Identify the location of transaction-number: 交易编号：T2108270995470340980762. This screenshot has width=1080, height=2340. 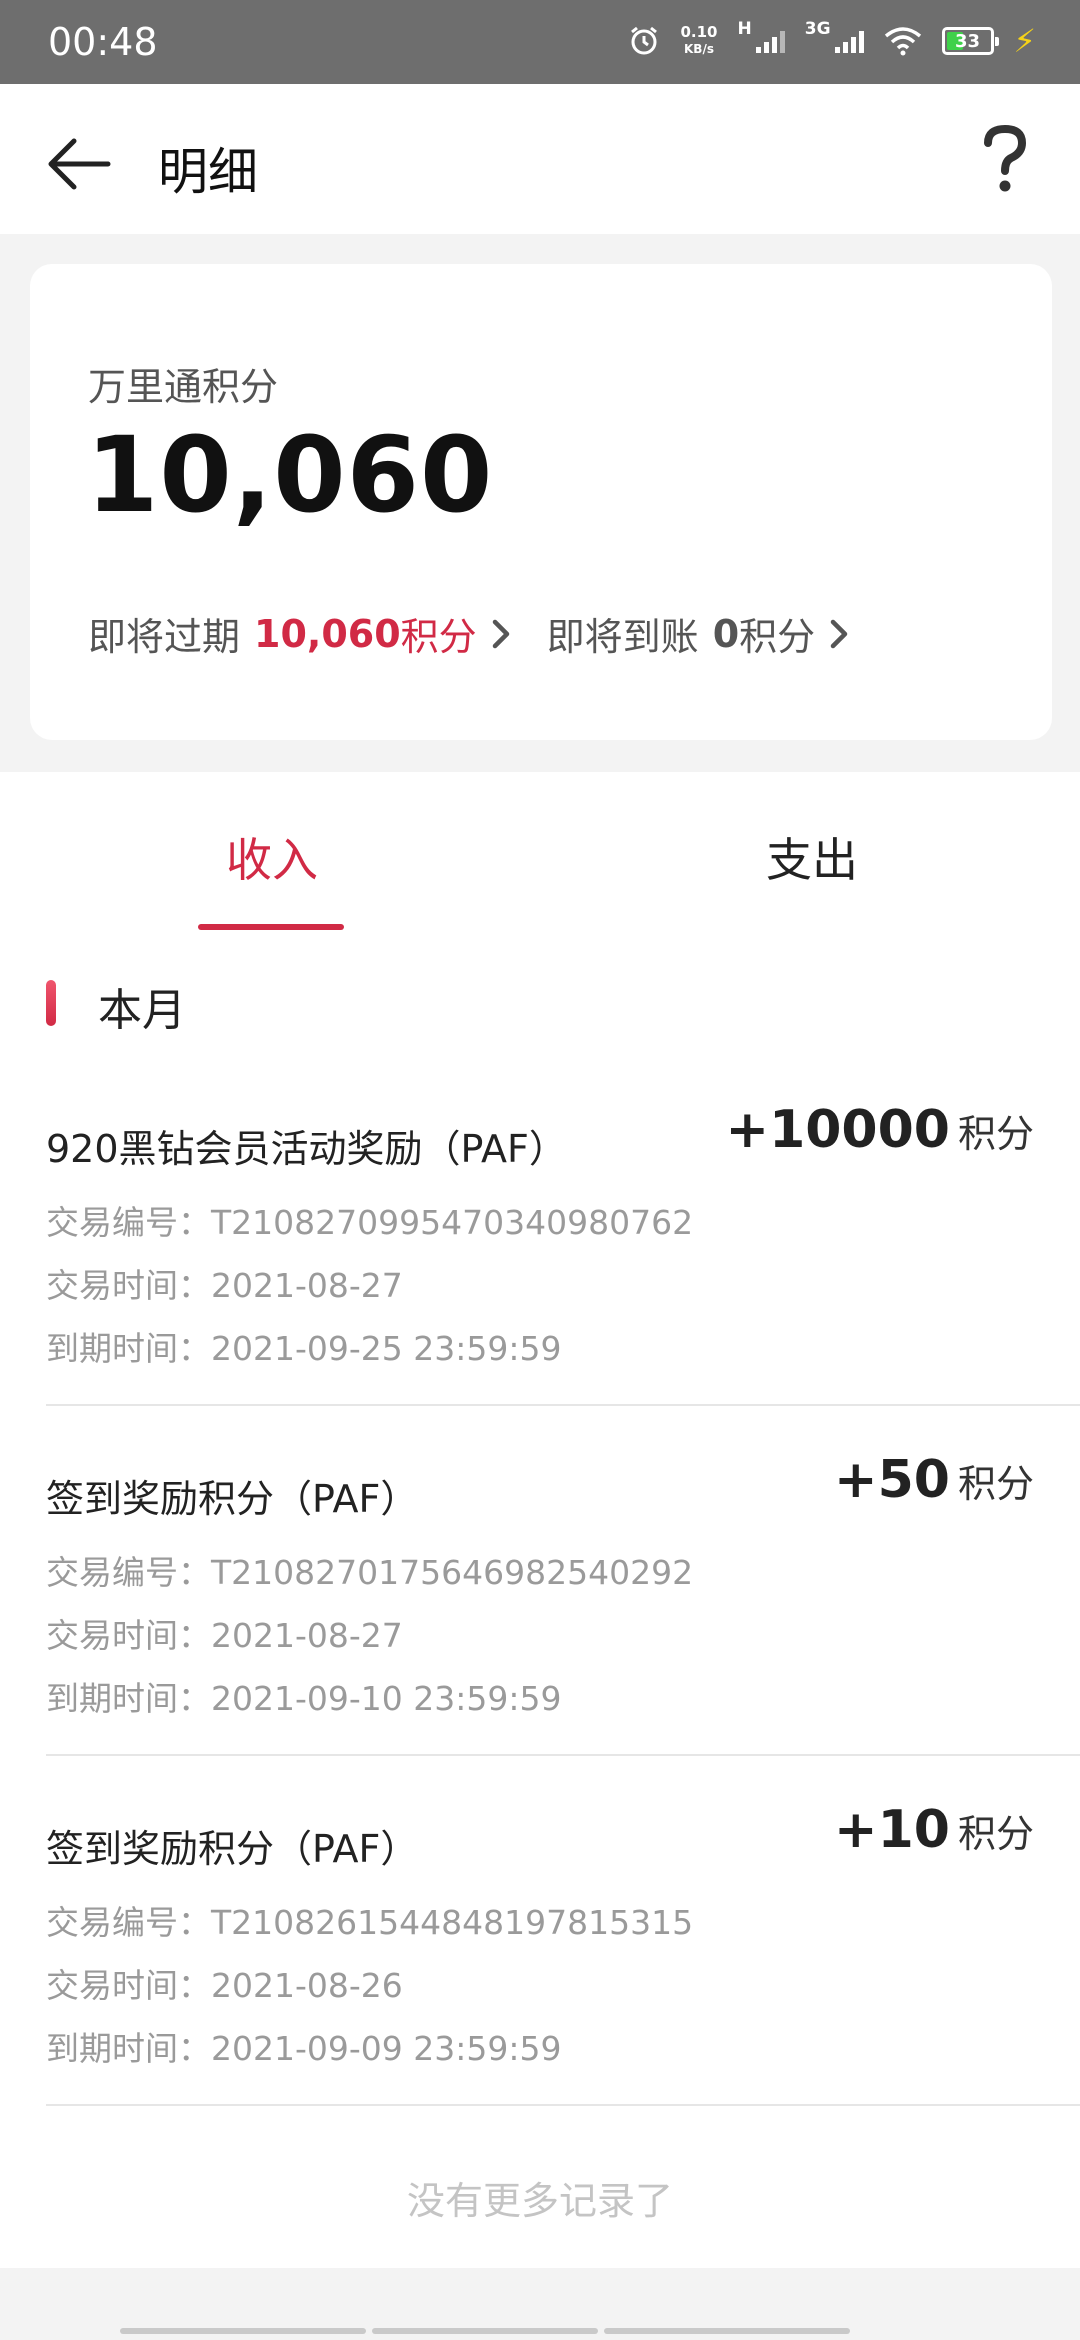
(370, 1222).